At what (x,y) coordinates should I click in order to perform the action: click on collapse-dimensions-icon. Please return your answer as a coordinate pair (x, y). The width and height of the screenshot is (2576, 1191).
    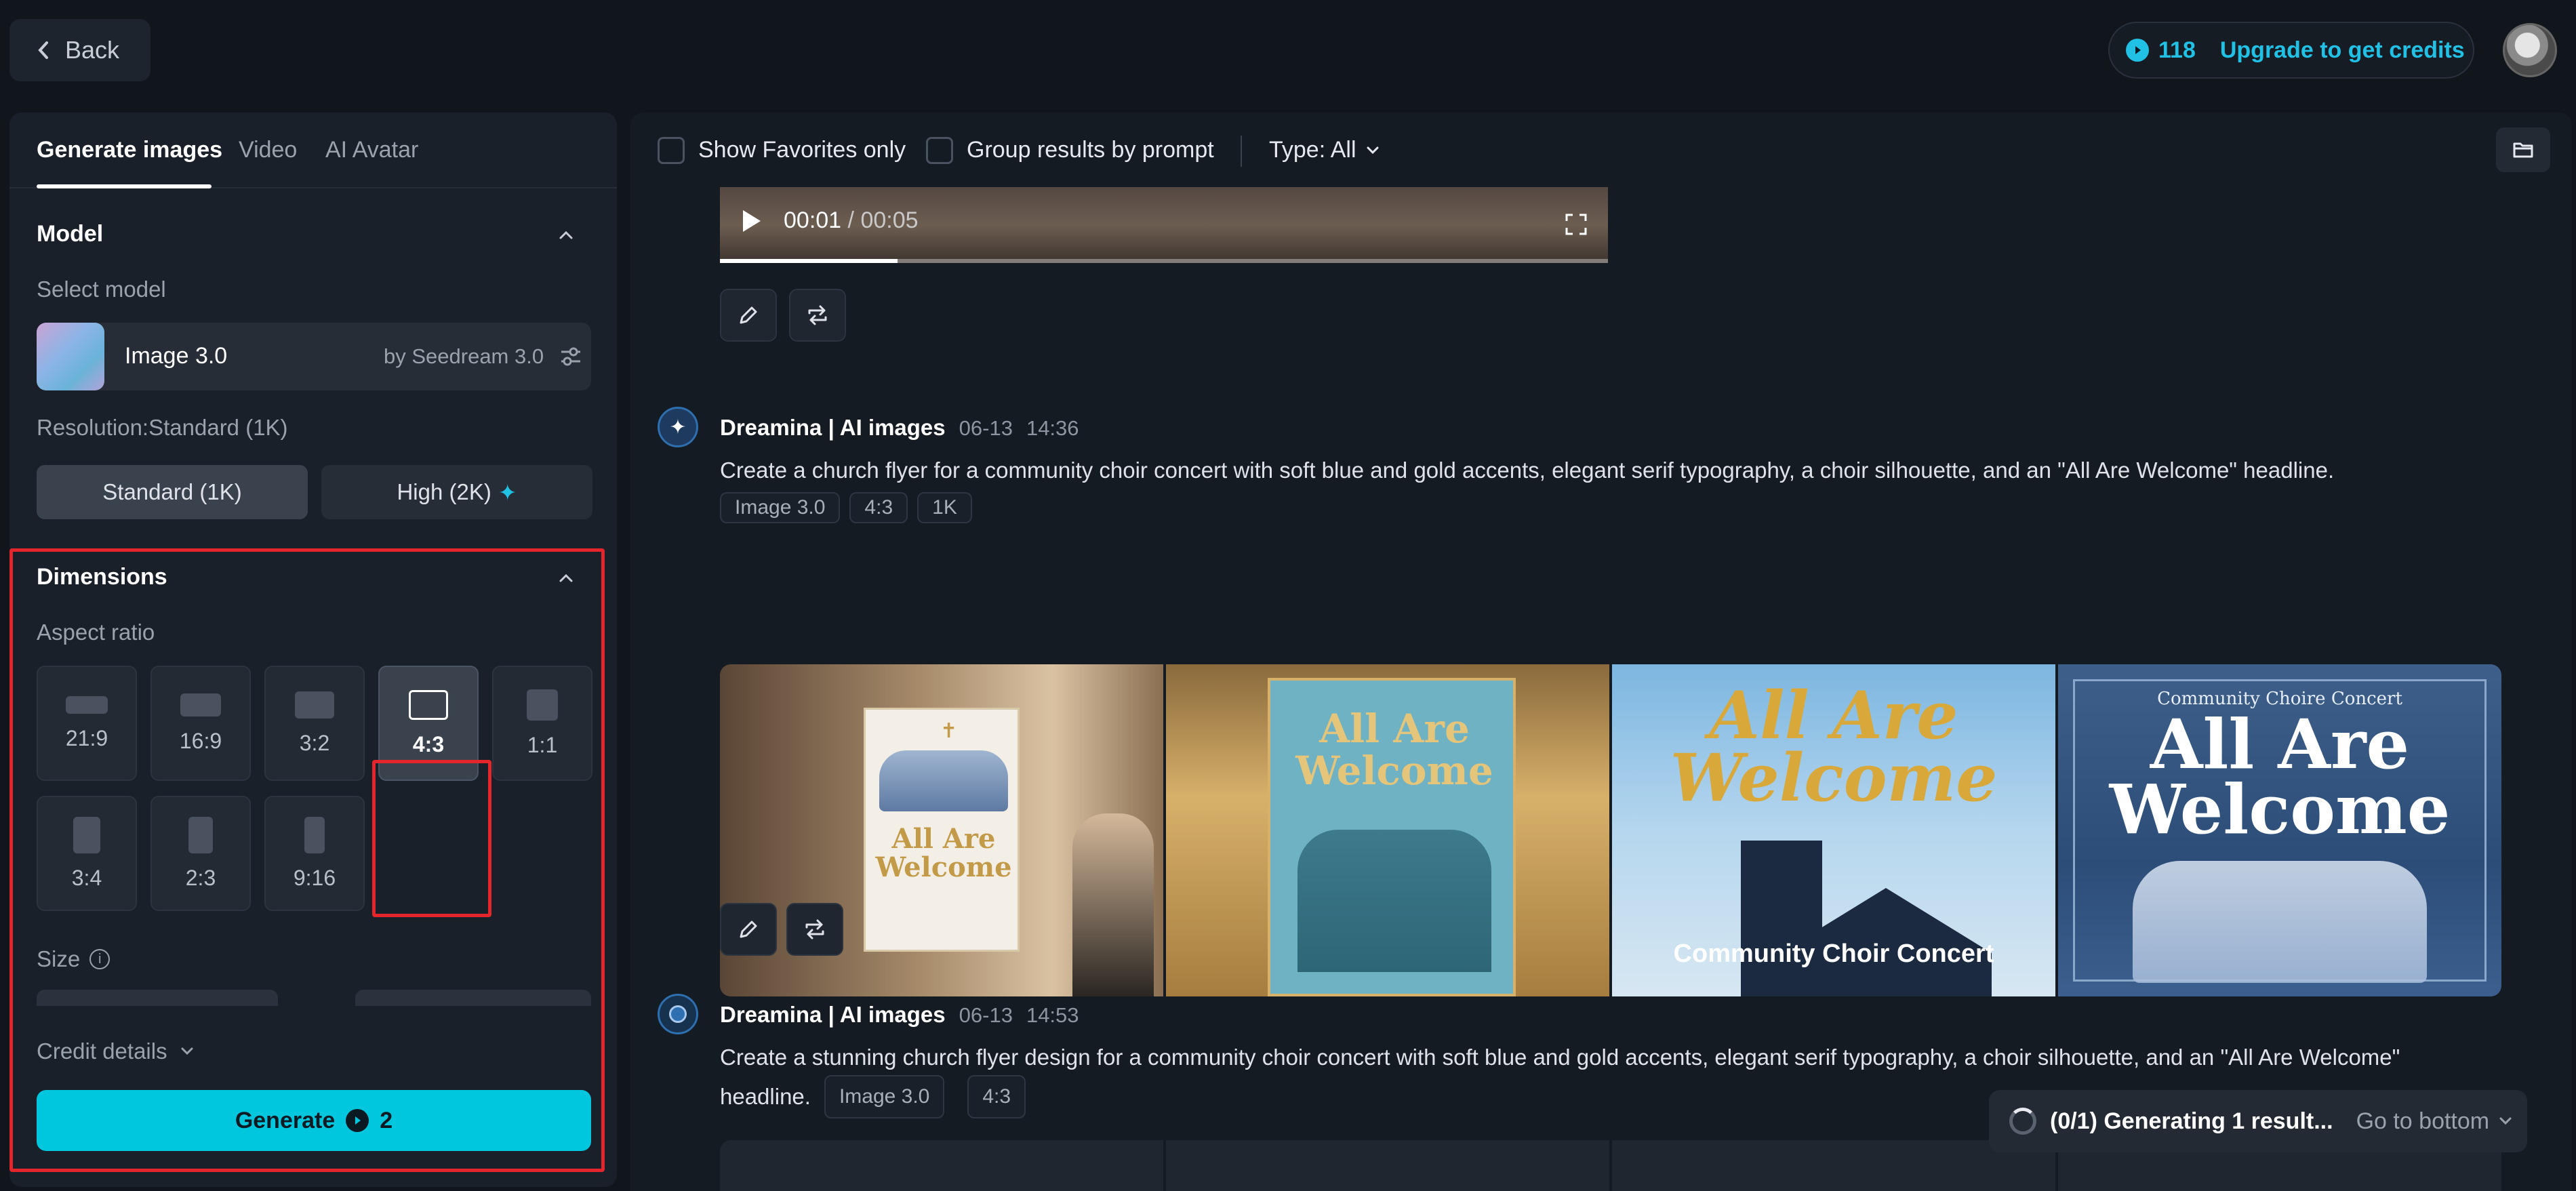
    Looking at the image, I should click on (566, 578).